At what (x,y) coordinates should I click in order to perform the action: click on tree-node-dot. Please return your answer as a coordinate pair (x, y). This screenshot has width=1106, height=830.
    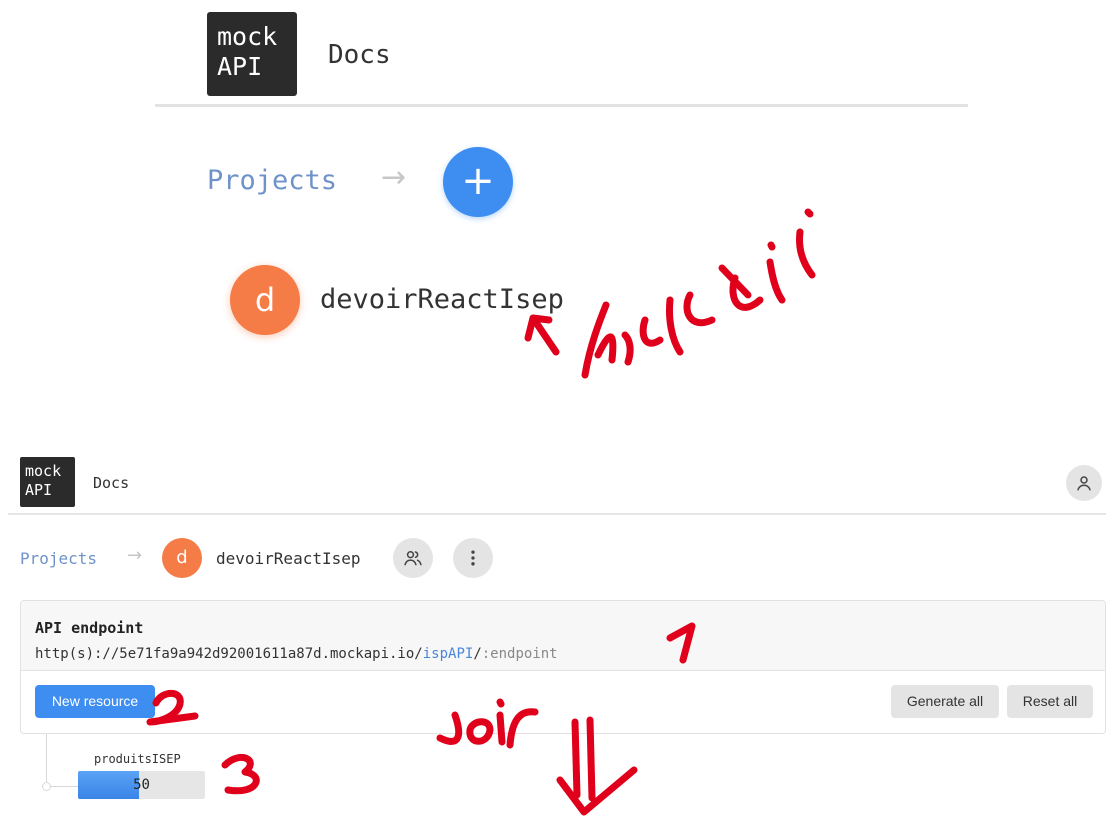
    Looking at the image, I should click on (46, 786).